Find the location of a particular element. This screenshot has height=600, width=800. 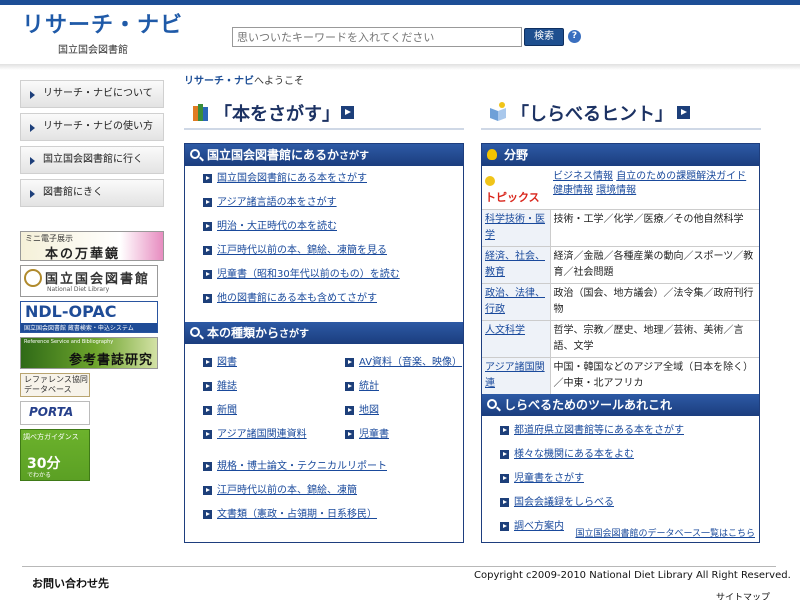

section-book-search-header: 「本をさがす」 is located at coordinates (324, 113).